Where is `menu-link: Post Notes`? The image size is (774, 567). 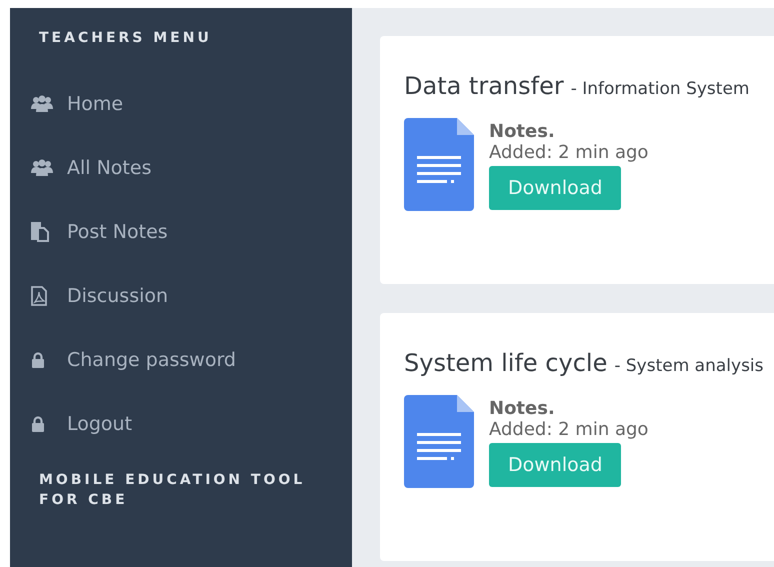
menu-link: Post Notes is located at coordinates (117, 232).